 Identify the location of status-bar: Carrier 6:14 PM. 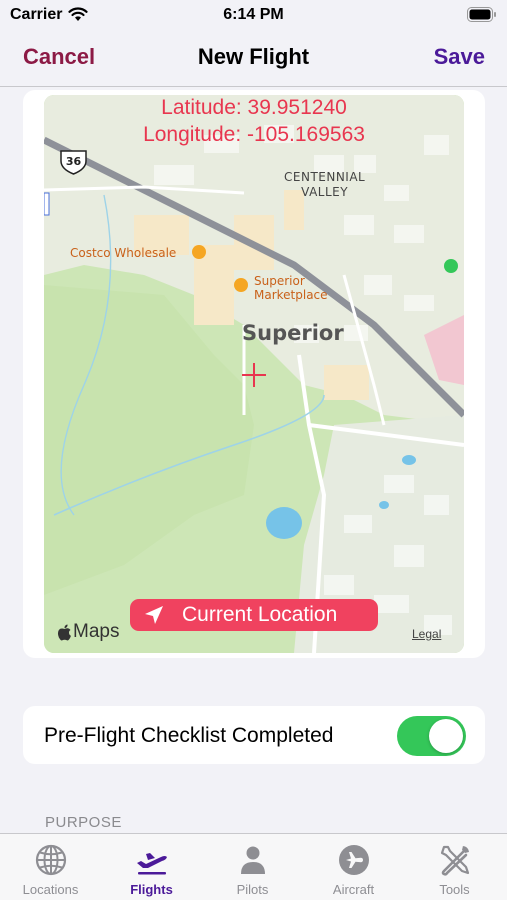
(253, 16).